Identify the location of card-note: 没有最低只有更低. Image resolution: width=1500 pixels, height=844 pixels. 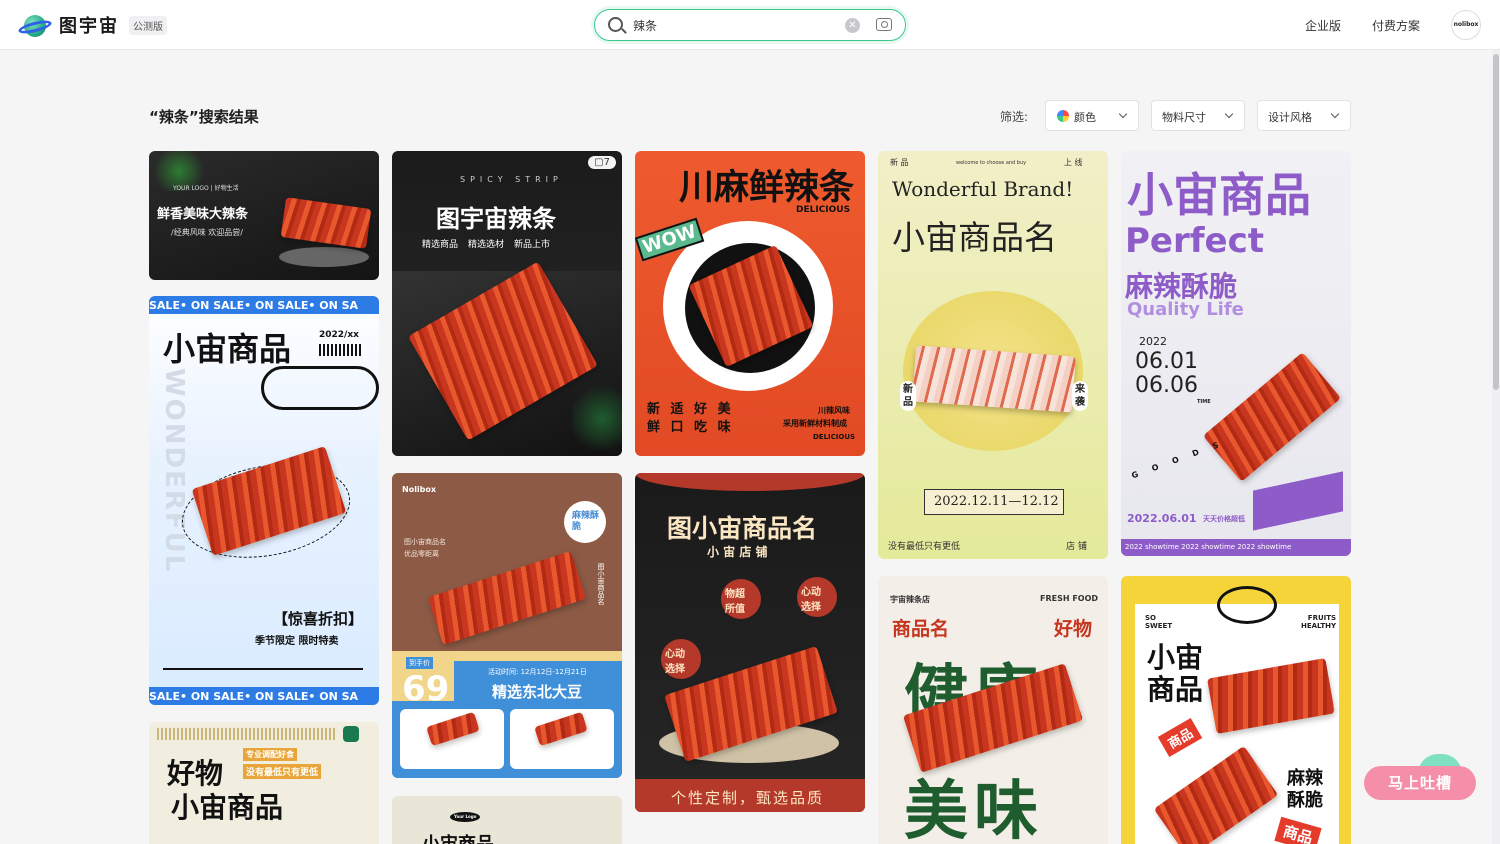
(282, 771).